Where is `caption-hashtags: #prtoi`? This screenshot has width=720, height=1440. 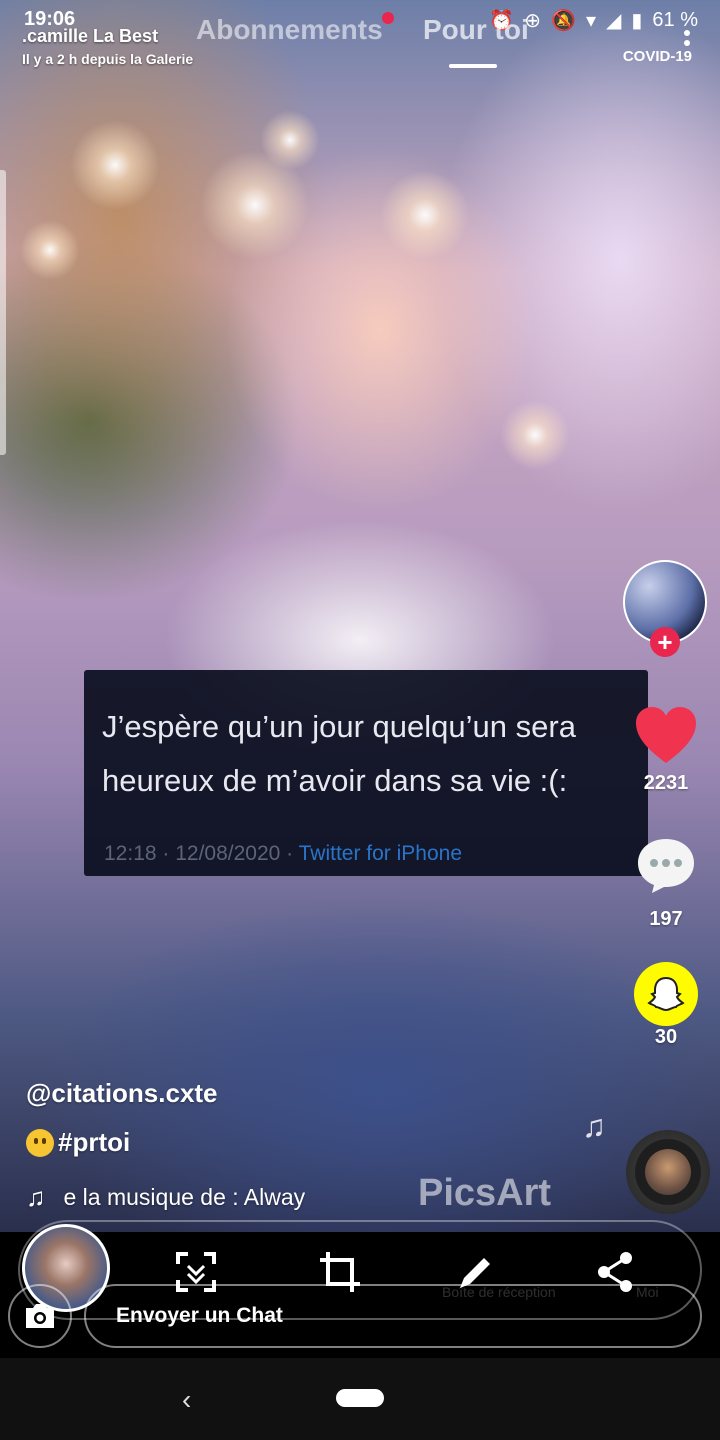
caption-hashtags: #prtoi is located at coordinates (122, 1142).